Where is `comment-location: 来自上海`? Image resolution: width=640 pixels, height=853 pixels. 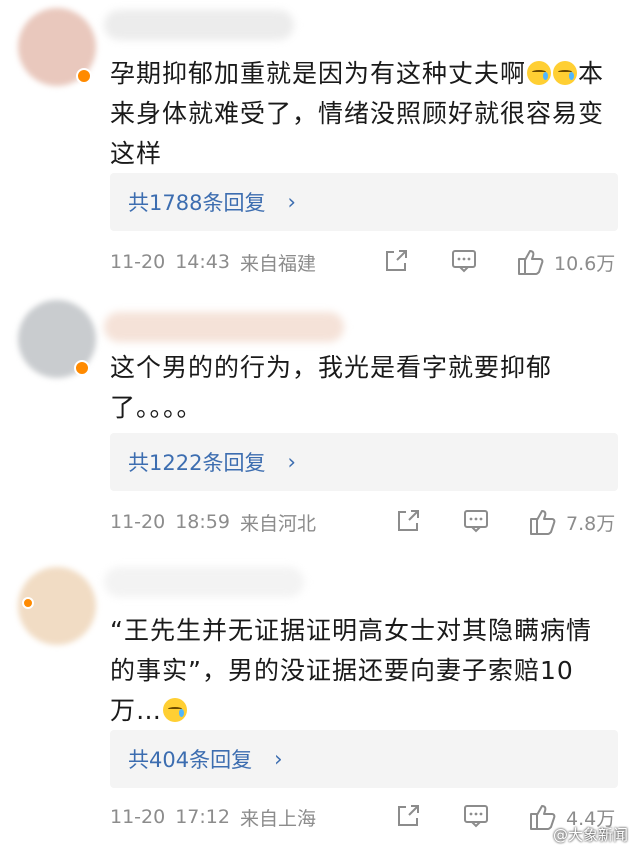
comment-location: 来自上海 is located at coordinates (277, 818).